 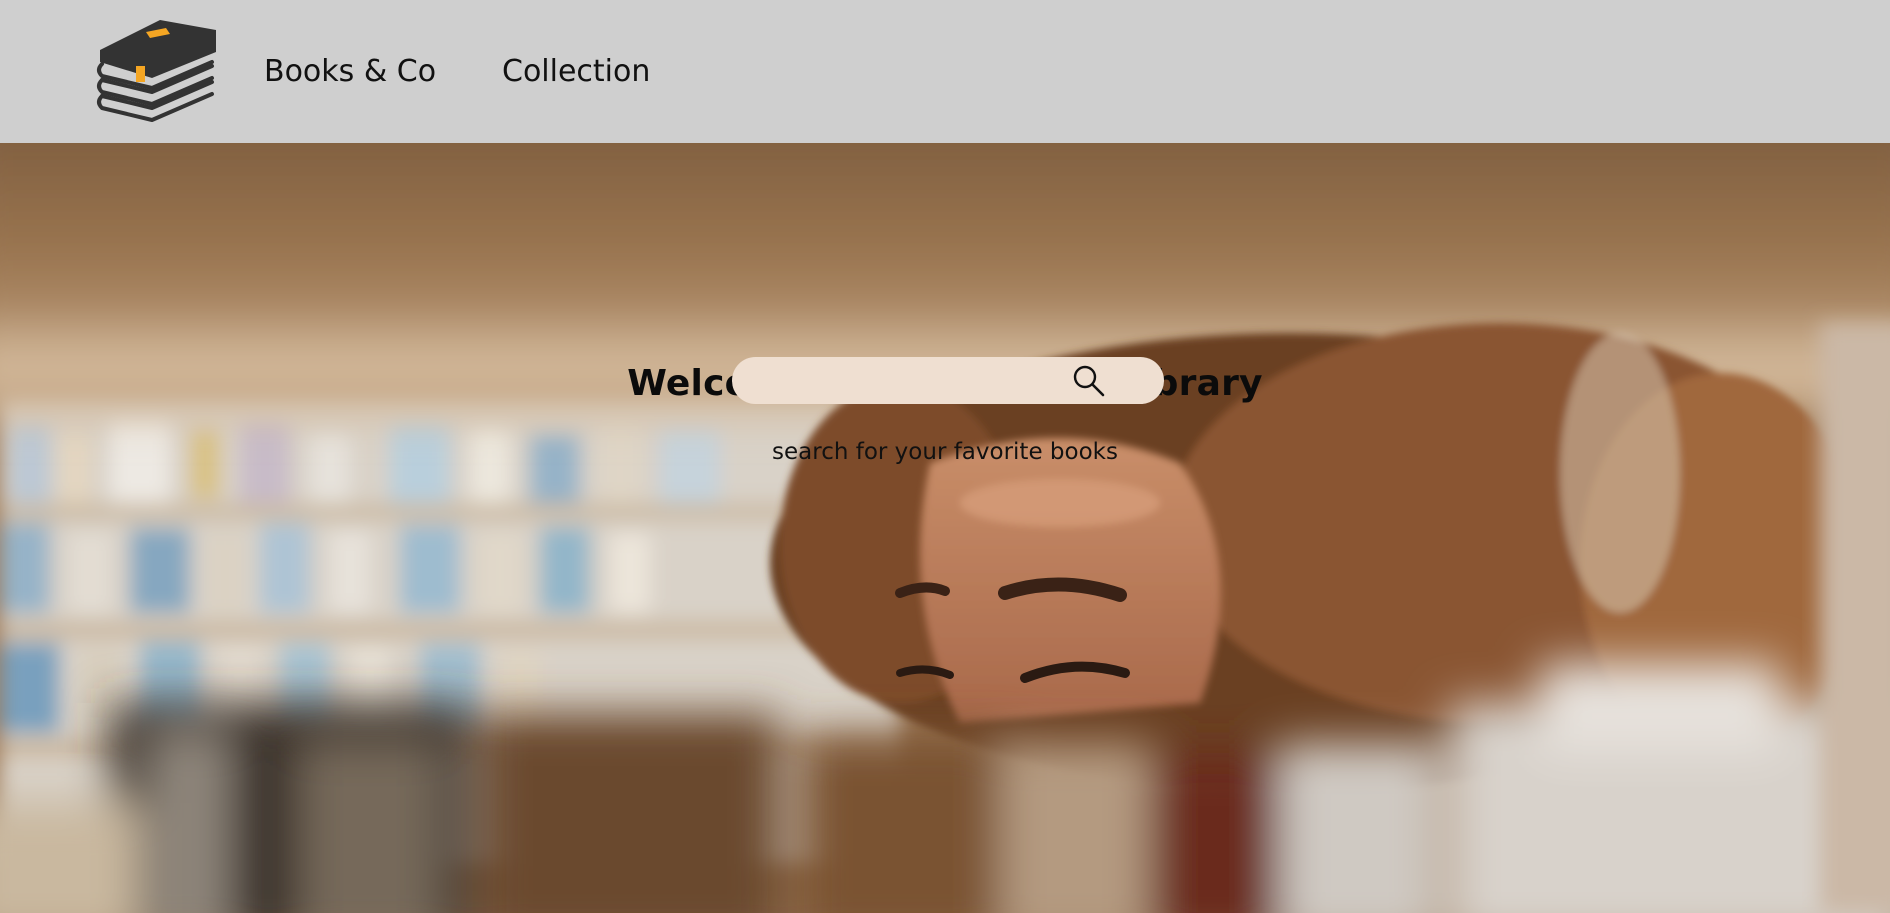 I want to click on search-icon, so click(x=1089, y=381).